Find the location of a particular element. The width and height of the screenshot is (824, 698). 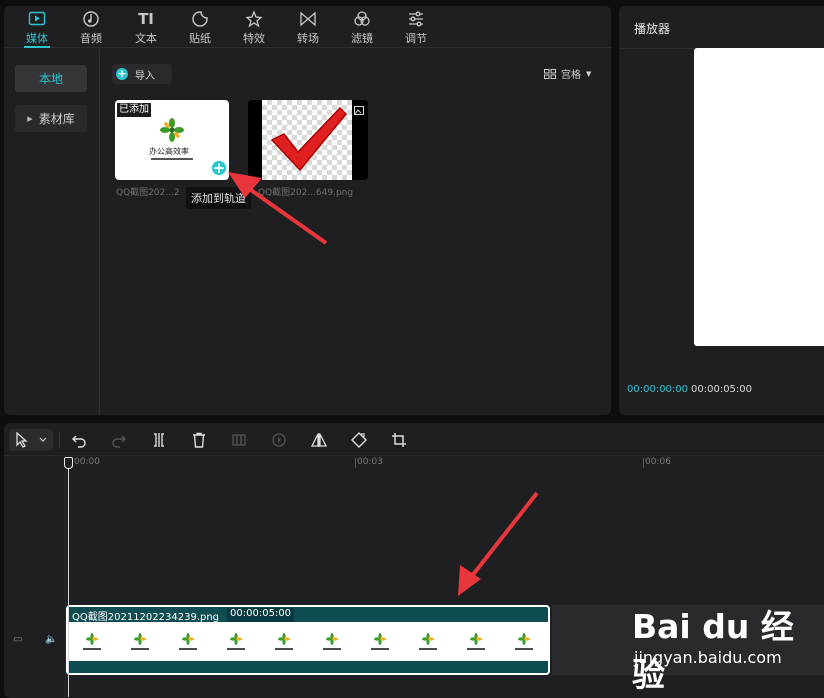

media-icon is located at coordinates (37, 20).